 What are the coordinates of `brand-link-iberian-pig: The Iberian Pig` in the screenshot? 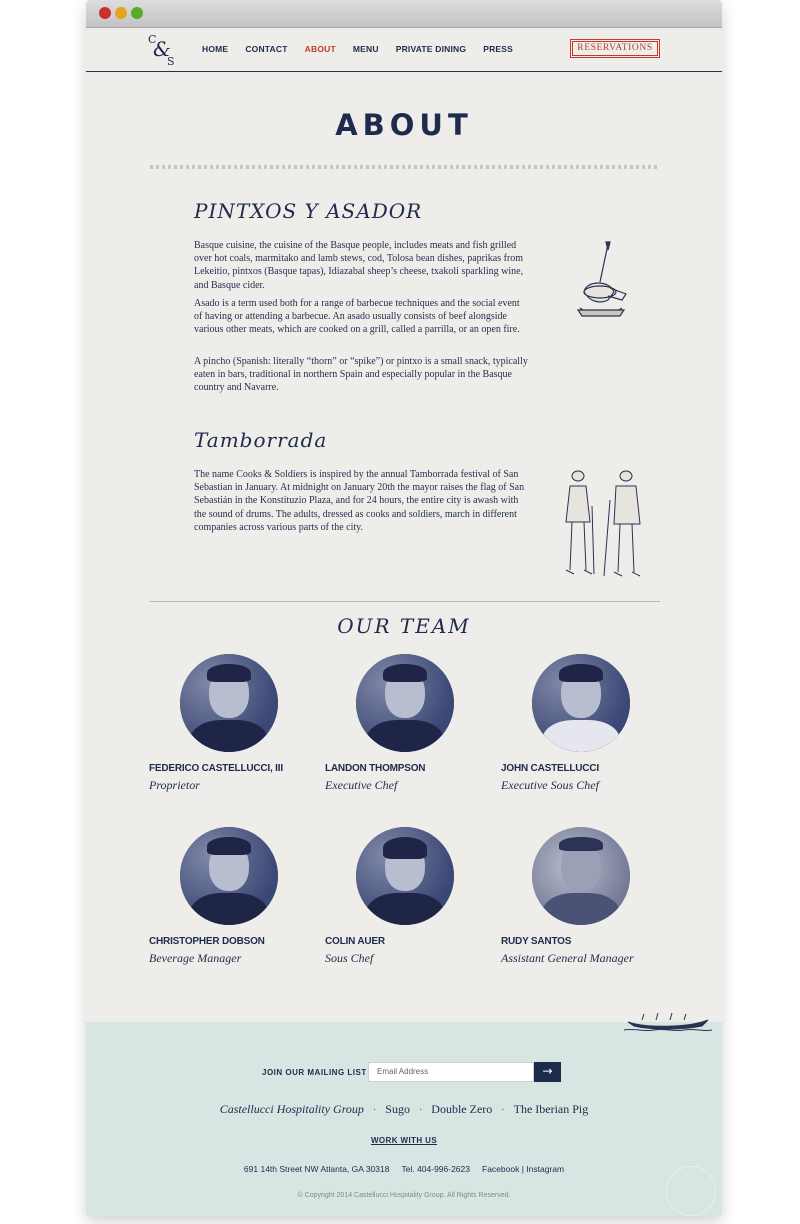 It's located at (551, 1109).